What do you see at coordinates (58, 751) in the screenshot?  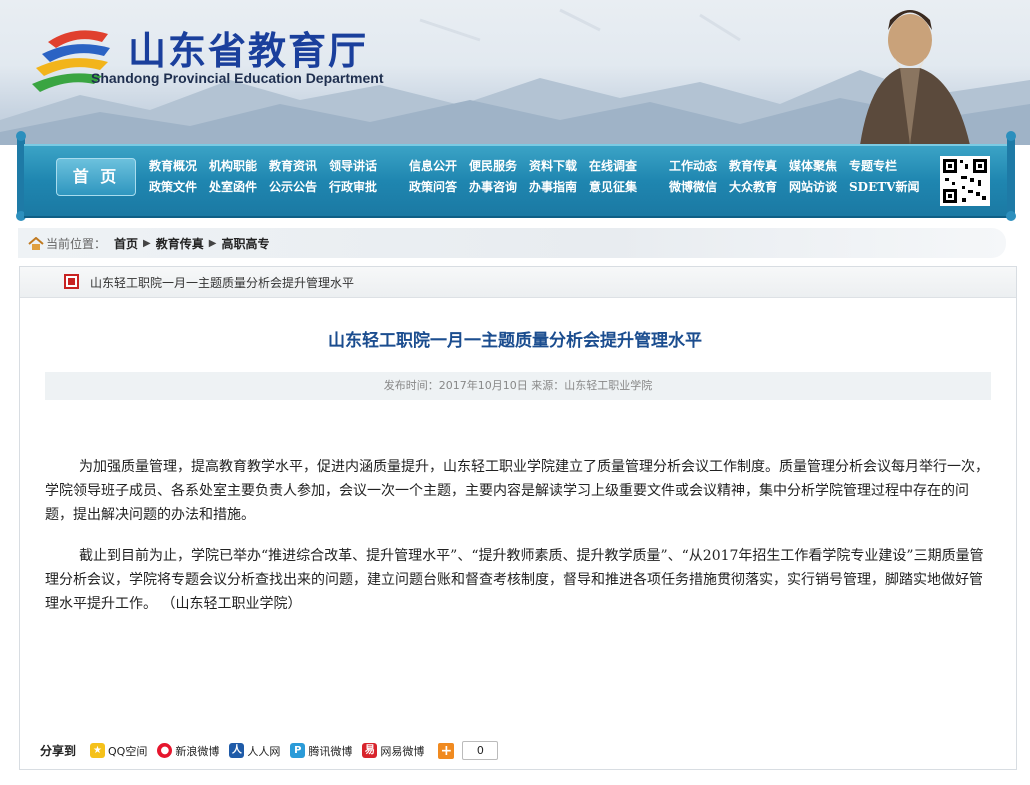 I see `share-label: 分享到` at bounding box center [58, 751].